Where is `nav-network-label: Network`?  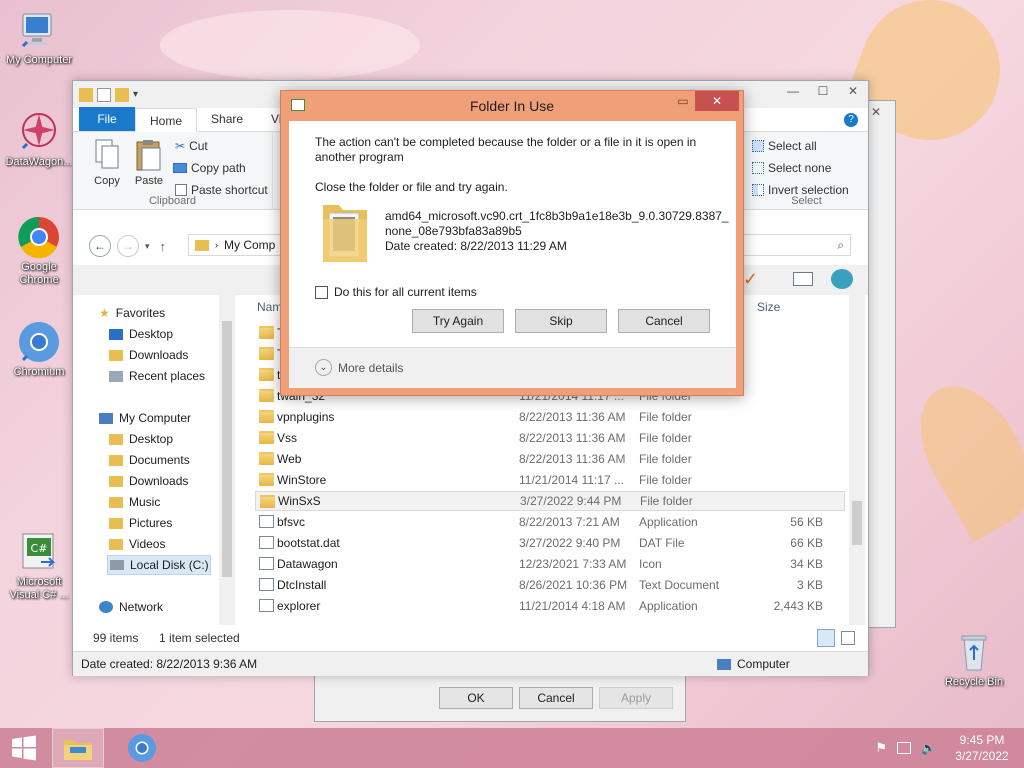 nav-network-label: Network is located at coordinates (141, 607).